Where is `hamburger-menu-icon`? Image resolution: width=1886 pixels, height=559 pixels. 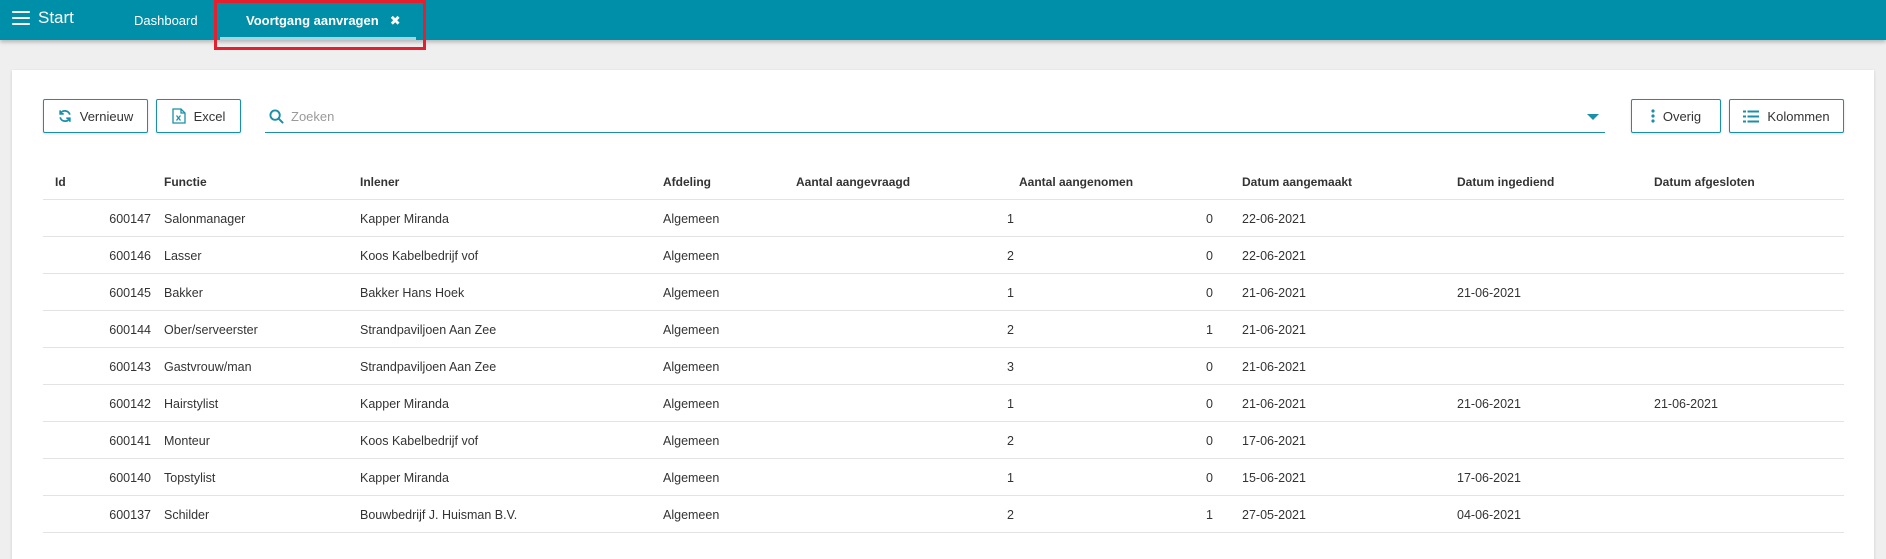 hamburger-menu-icon is located at coordinates (21, 18).